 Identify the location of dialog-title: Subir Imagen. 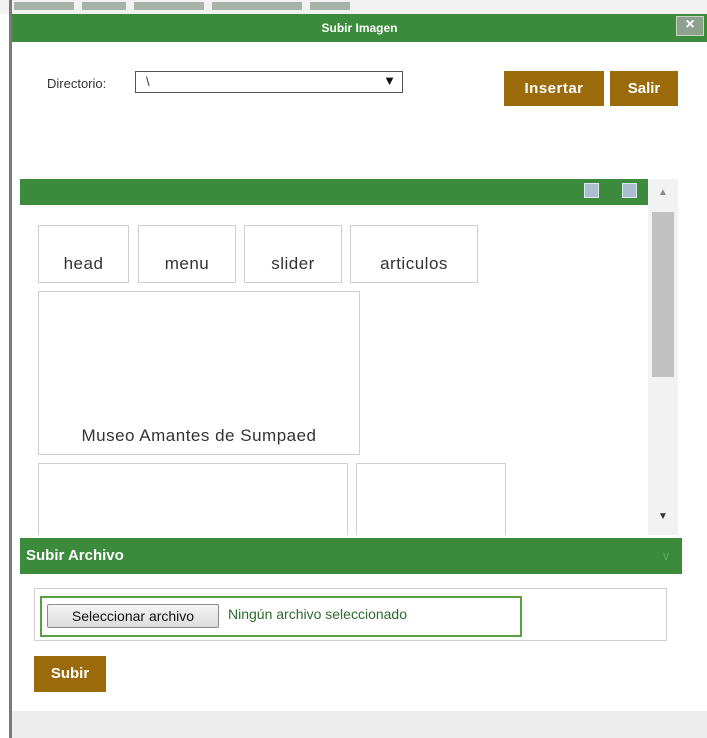
(359, 28).